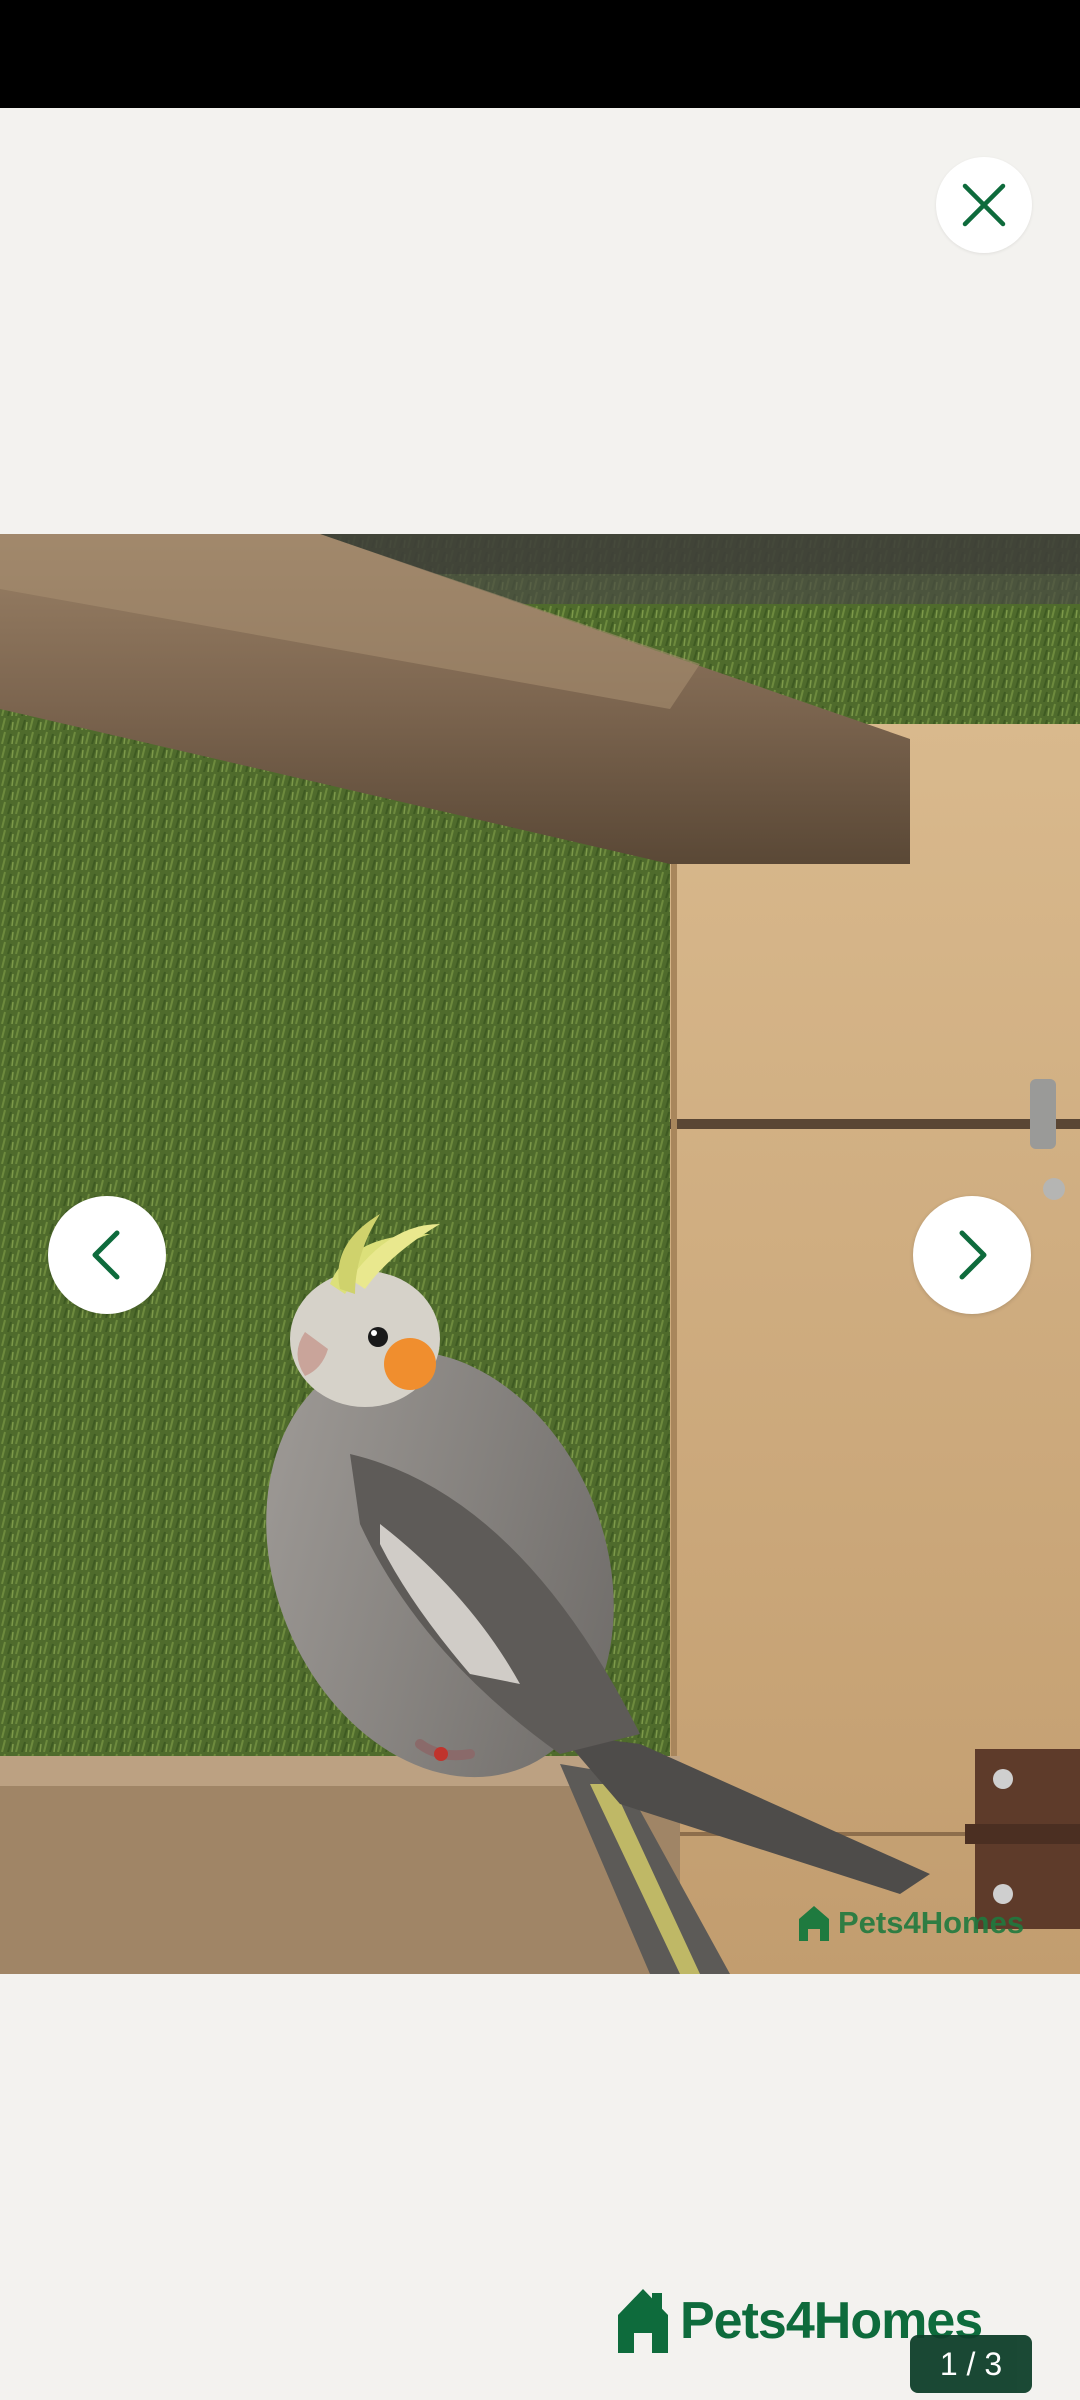  What do you see at coordinates (971, 2364) in the screenshot?
I see `image-counter: 1 / 3` at bounding box center [971, 2364].